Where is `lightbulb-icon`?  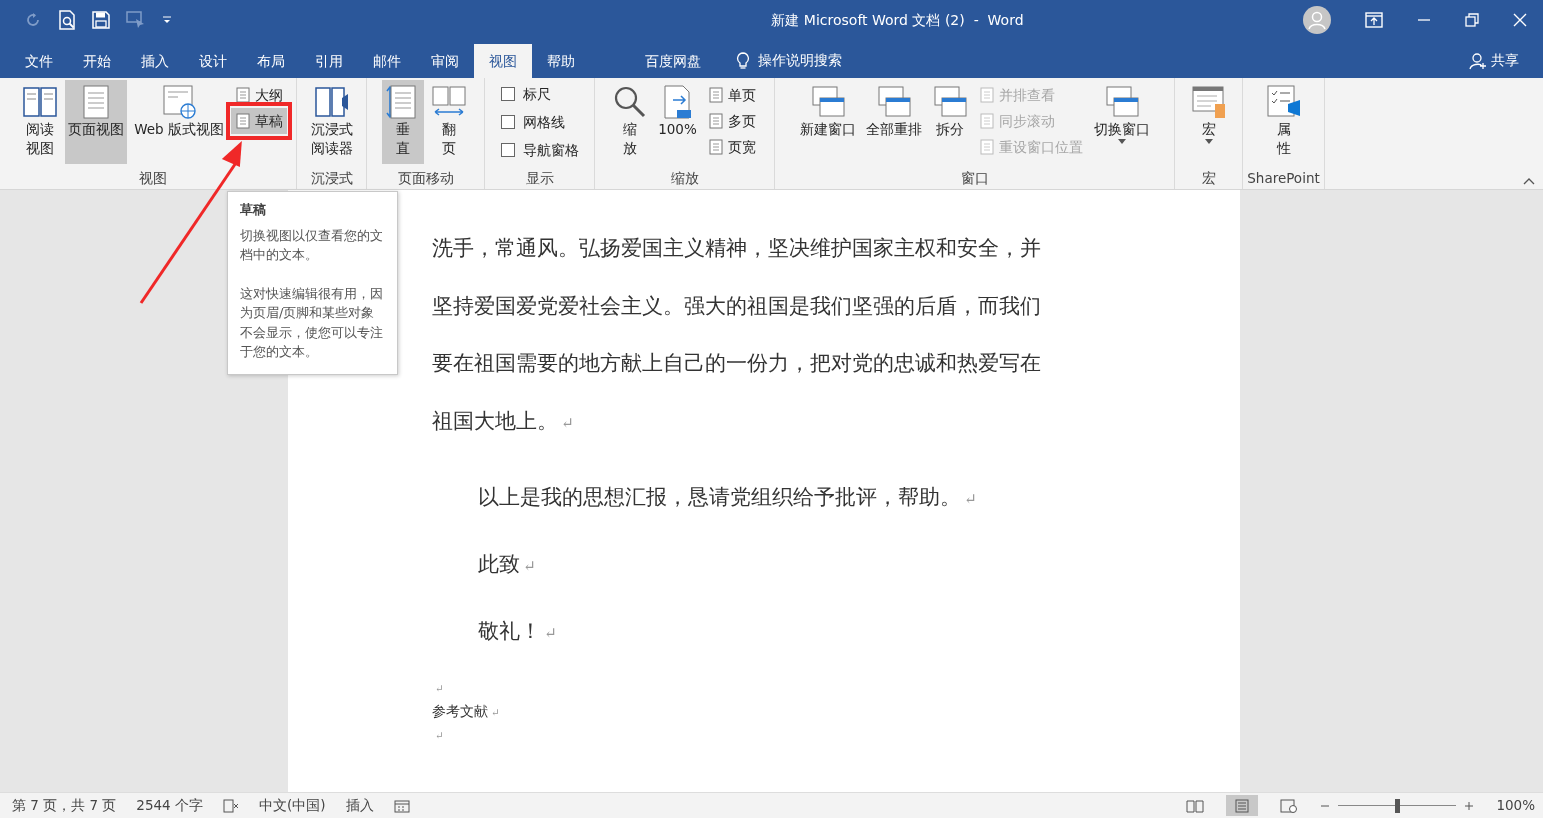
lightbulb-icon is located at coordinates (743, 60).